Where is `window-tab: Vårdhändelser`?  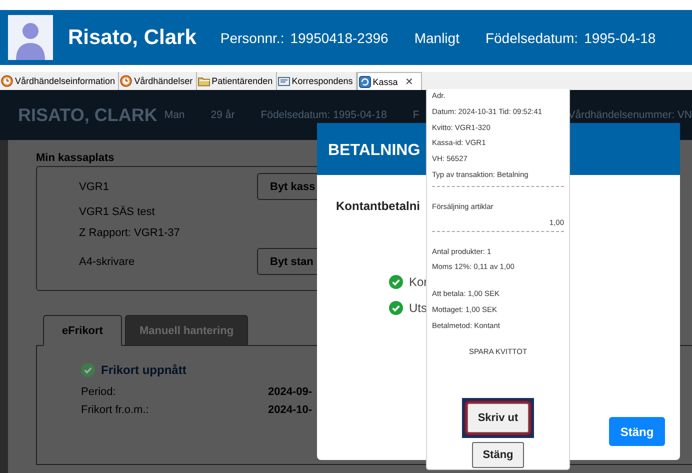 window-tab: Vårdhändelser is located at coordinates (158, 81).